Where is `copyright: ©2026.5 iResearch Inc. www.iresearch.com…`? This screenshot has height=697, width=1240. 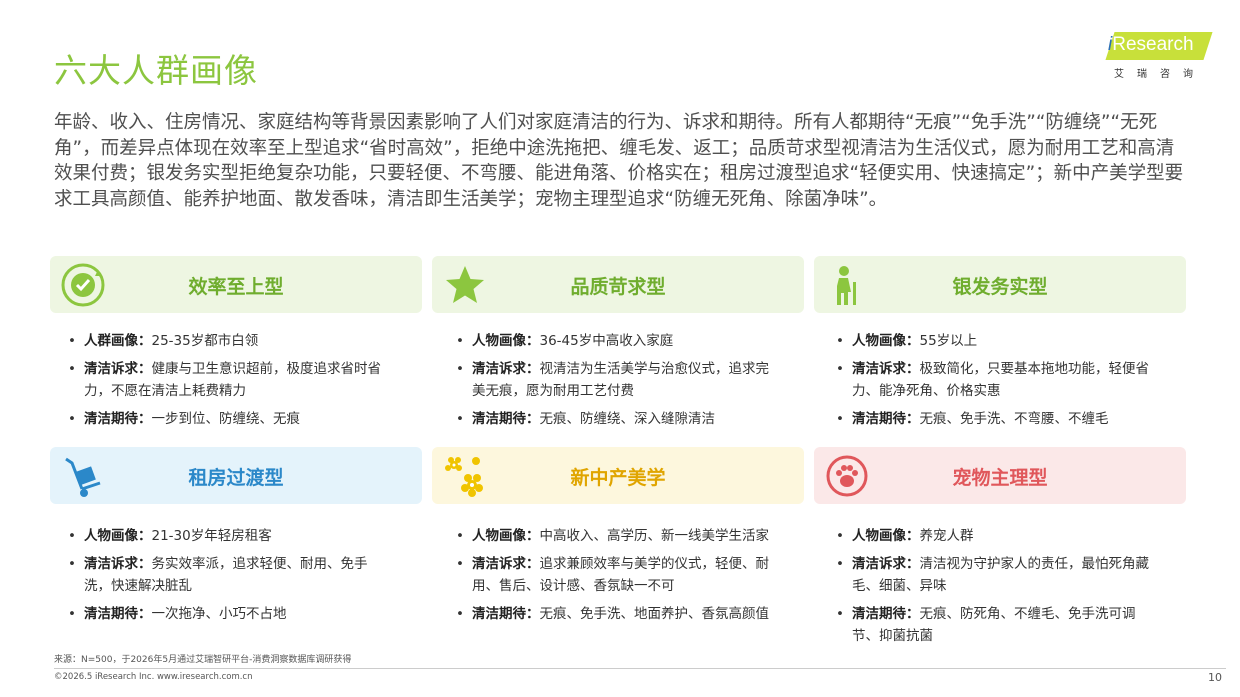
copyright: ©2026.5 iResearch Inc. www.iresearch.com… is located at coordinates (153, 677).